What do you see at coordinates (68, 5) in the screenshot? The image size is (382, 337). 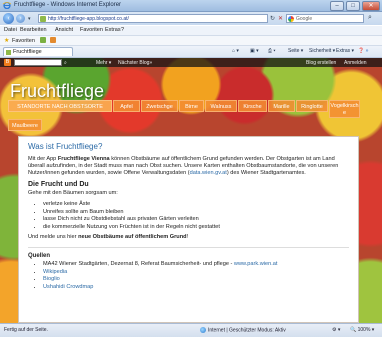 I see `window-title: Fruchtfliege - Windows Internet Explorer` at bounding box center [68, 5].